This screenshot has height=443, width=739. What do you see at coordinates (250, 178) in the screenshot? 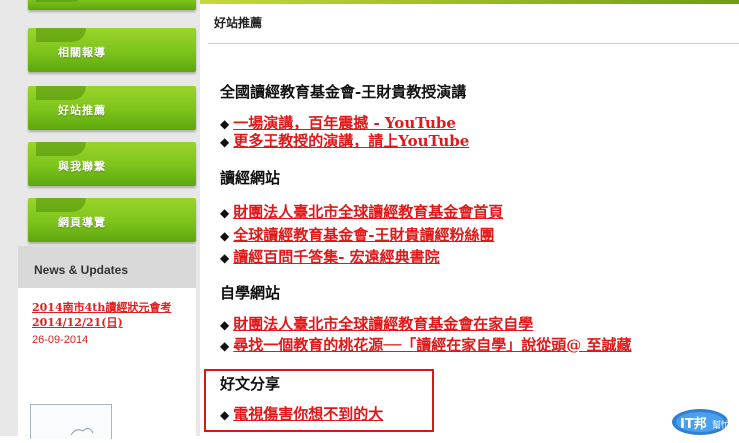
I see `section-heading: 讀經網站` at bounding box center [250, 178].